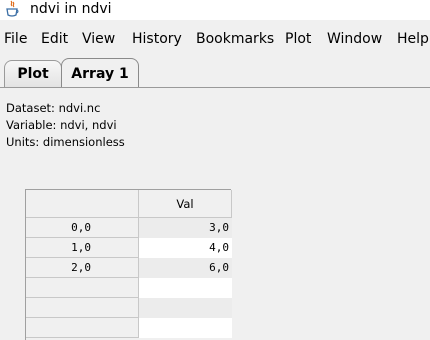 This screenshot has width=430, height=340. What do you see at coordinates (53, 108) in the screenshot?
I see `dataset-label: Dataset: ndvi.nc` at bounding box center [53, 108].